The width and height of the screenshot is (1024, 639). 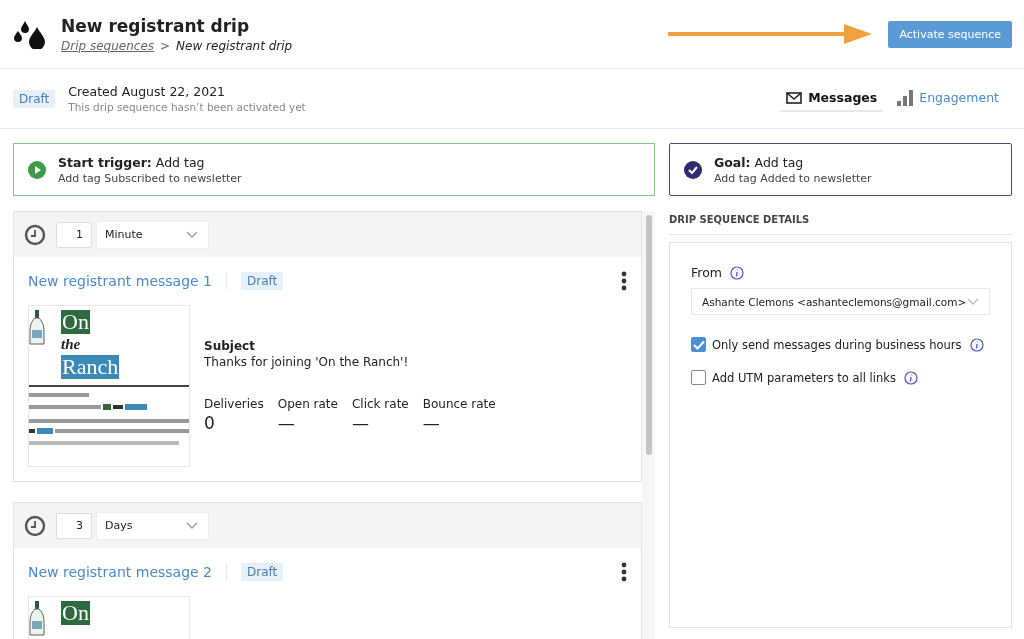 I want to click on from-dropdown: Ashante Clemons <ashanteclemons@gmail.com>, so click(x=840, y=301).